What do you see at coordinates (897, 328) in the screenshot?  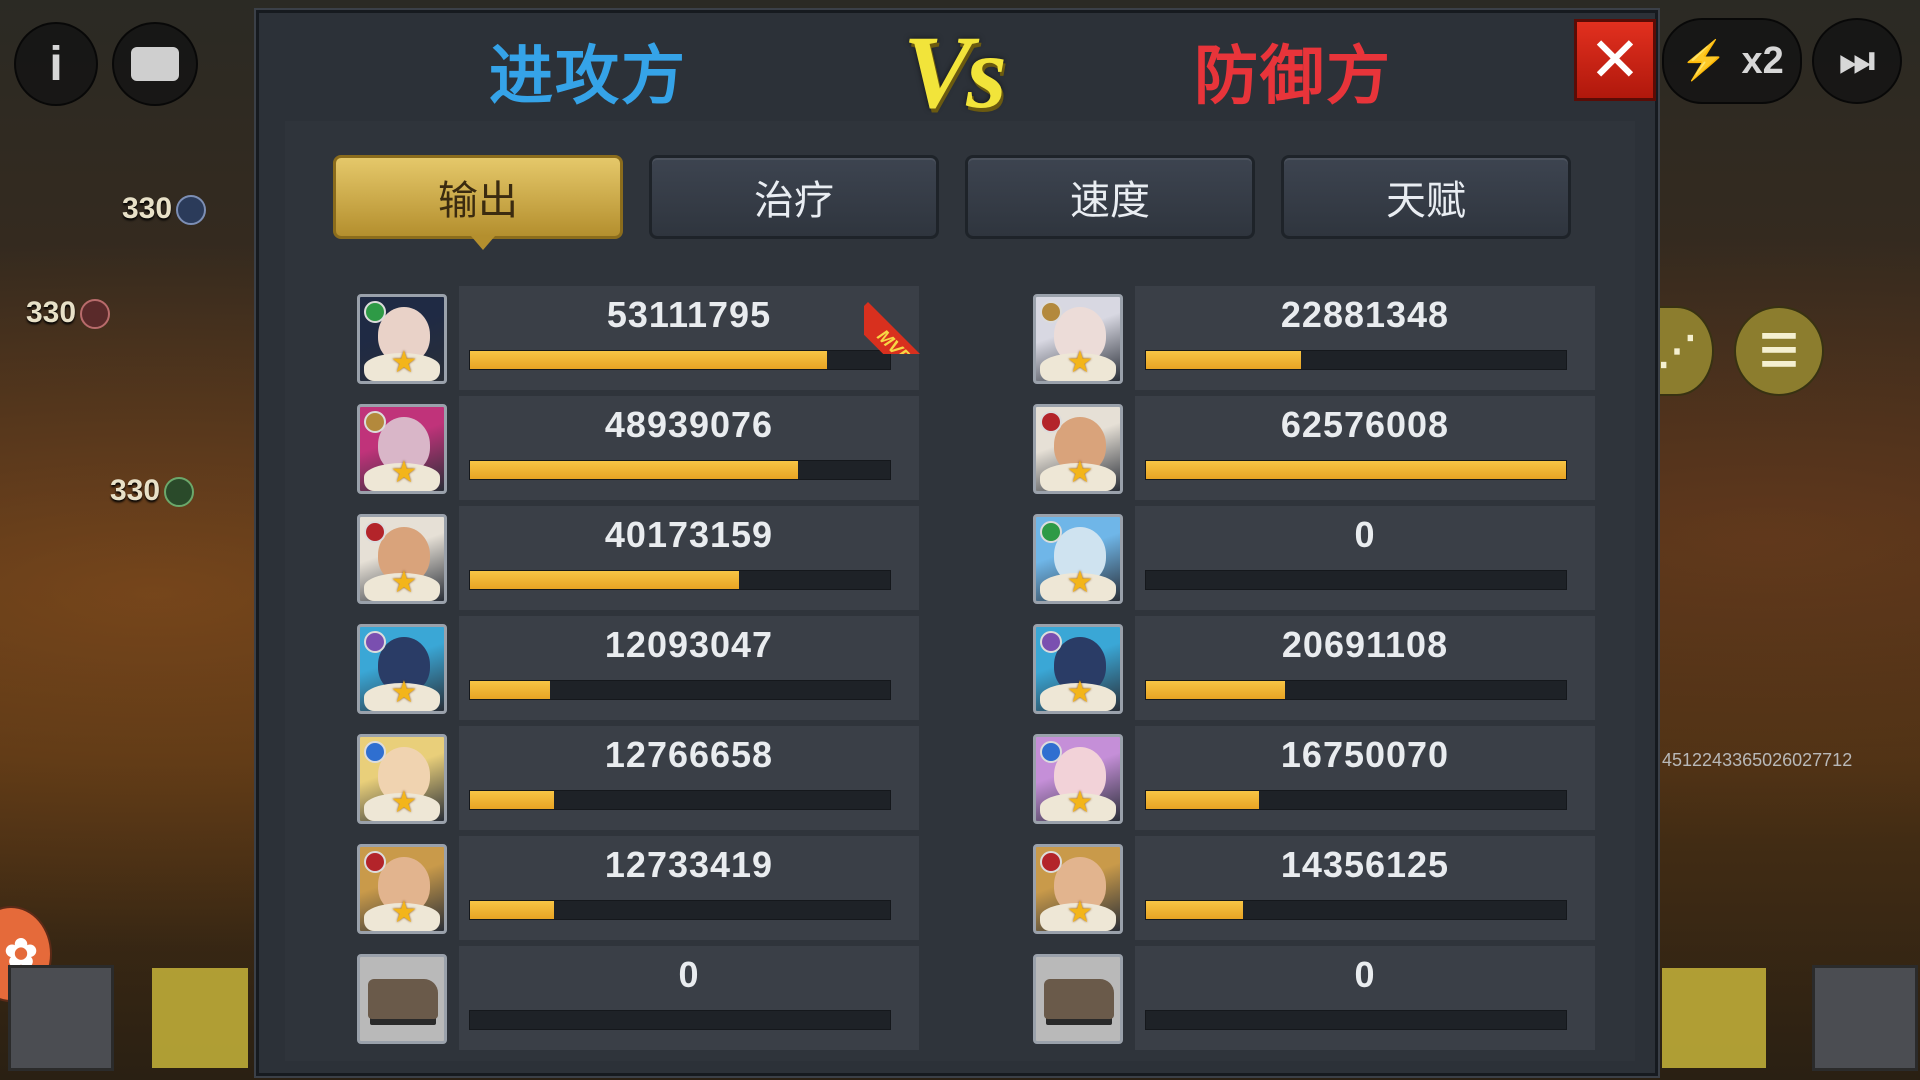 I see `mvp-label: MVP` at bounding box center [897, 328].